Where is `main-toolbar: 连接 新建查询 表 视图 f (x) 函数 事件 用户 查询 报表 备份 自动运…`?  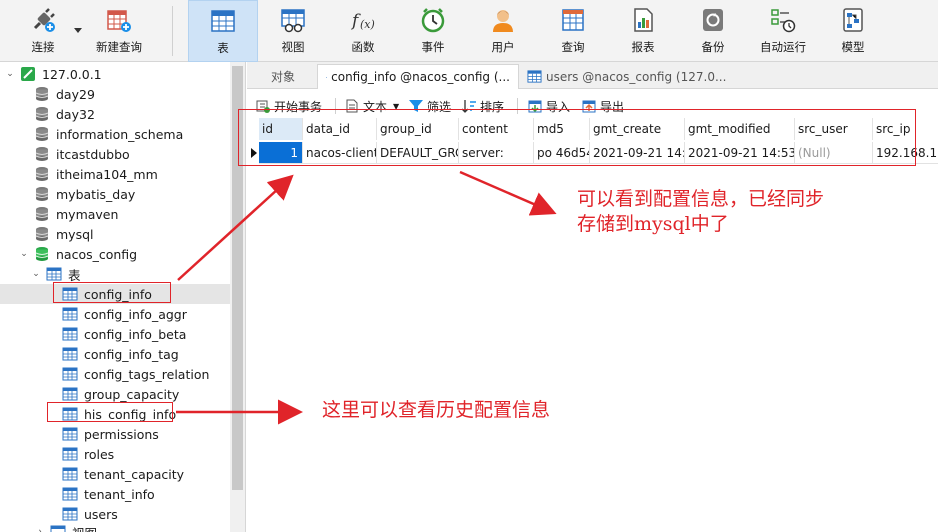
main-toolbar: 连接 新建查询 表 视图 f (x) 函数 事件 用户 查询 报表 备份 自动运… is located at coordinates (469, 31).